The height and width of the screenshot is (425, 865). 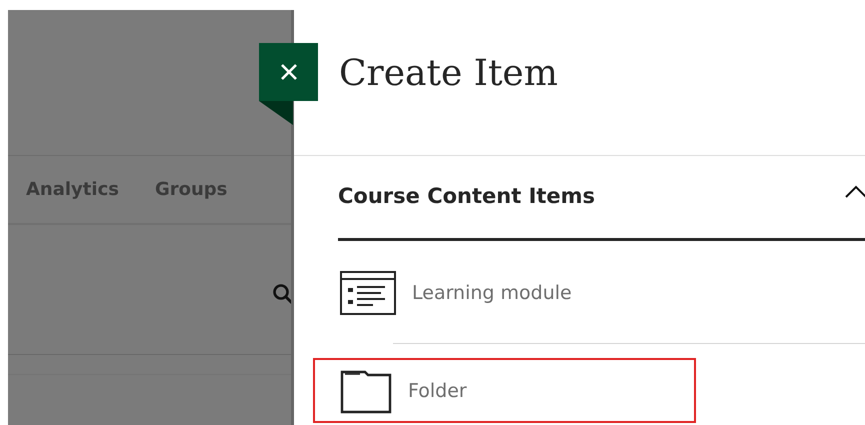 I want to click on close-icon, so click(x=288, y=72).